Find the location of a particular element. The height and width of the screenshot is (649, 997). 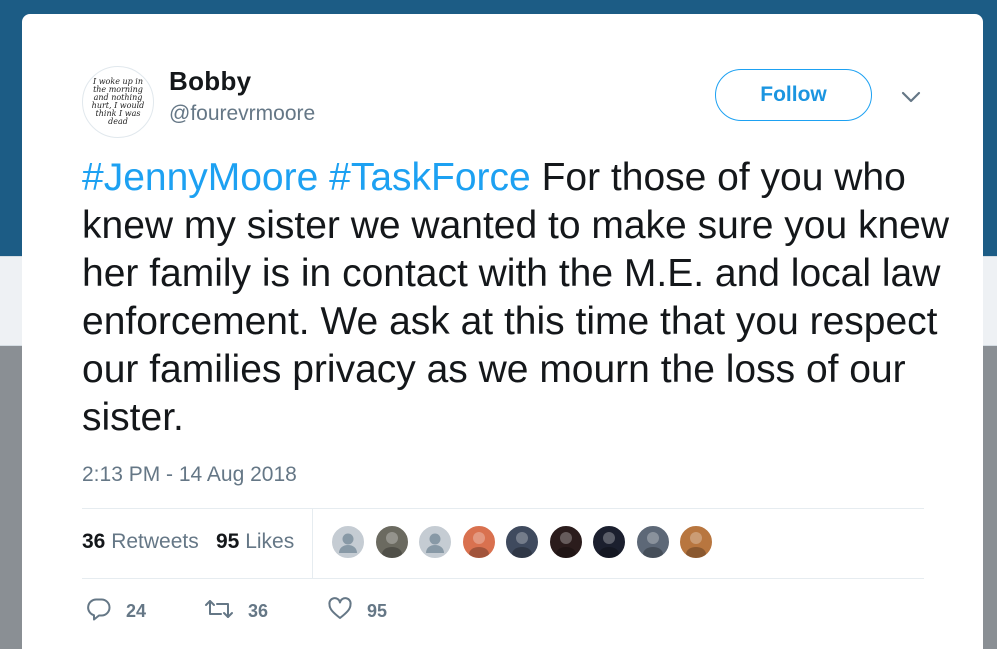

likes-stat: 95 Likes is located at coordinates (255, 542).